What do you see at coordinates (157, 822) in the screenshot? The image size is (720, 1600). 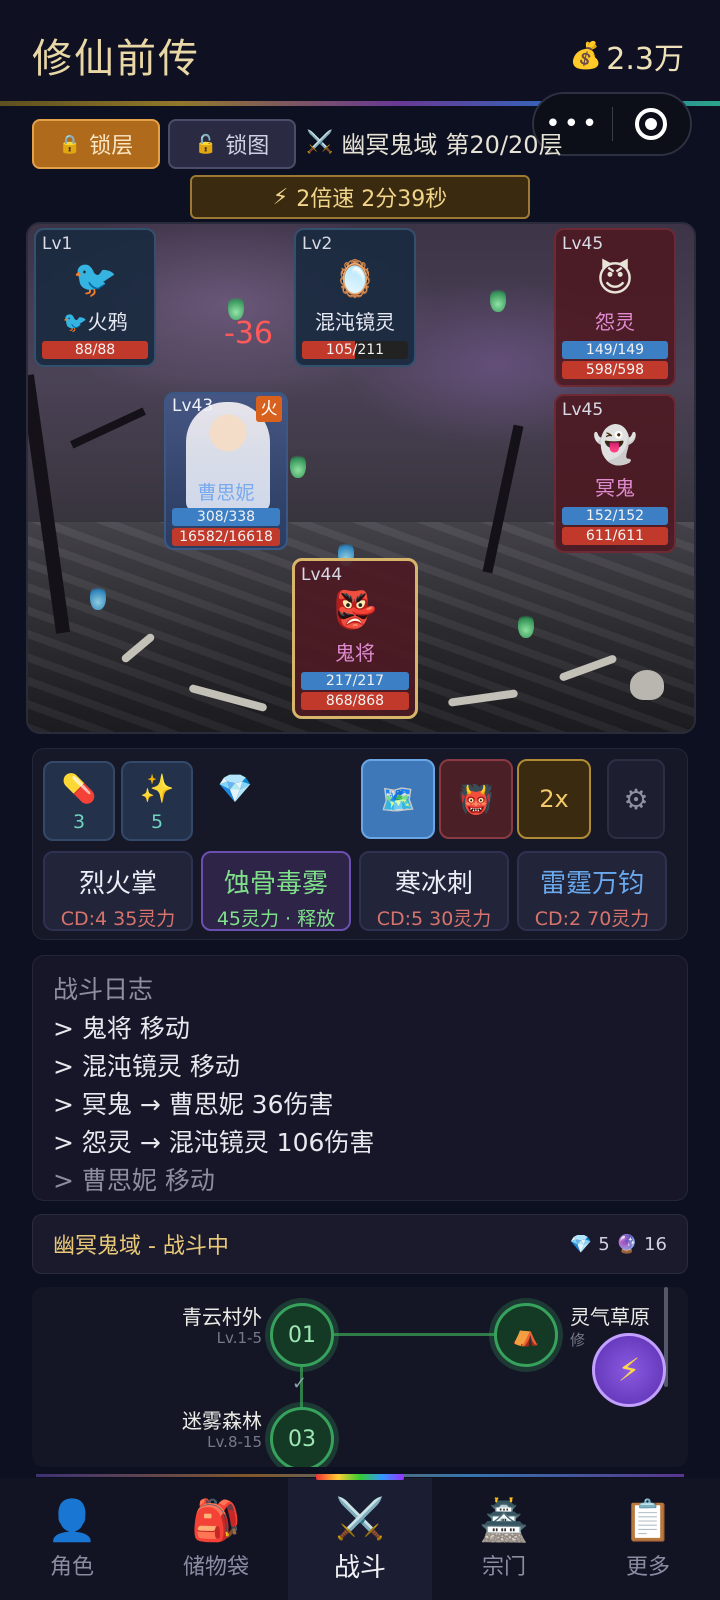 I see `item-count: 5` at bounding box center [157, 822].